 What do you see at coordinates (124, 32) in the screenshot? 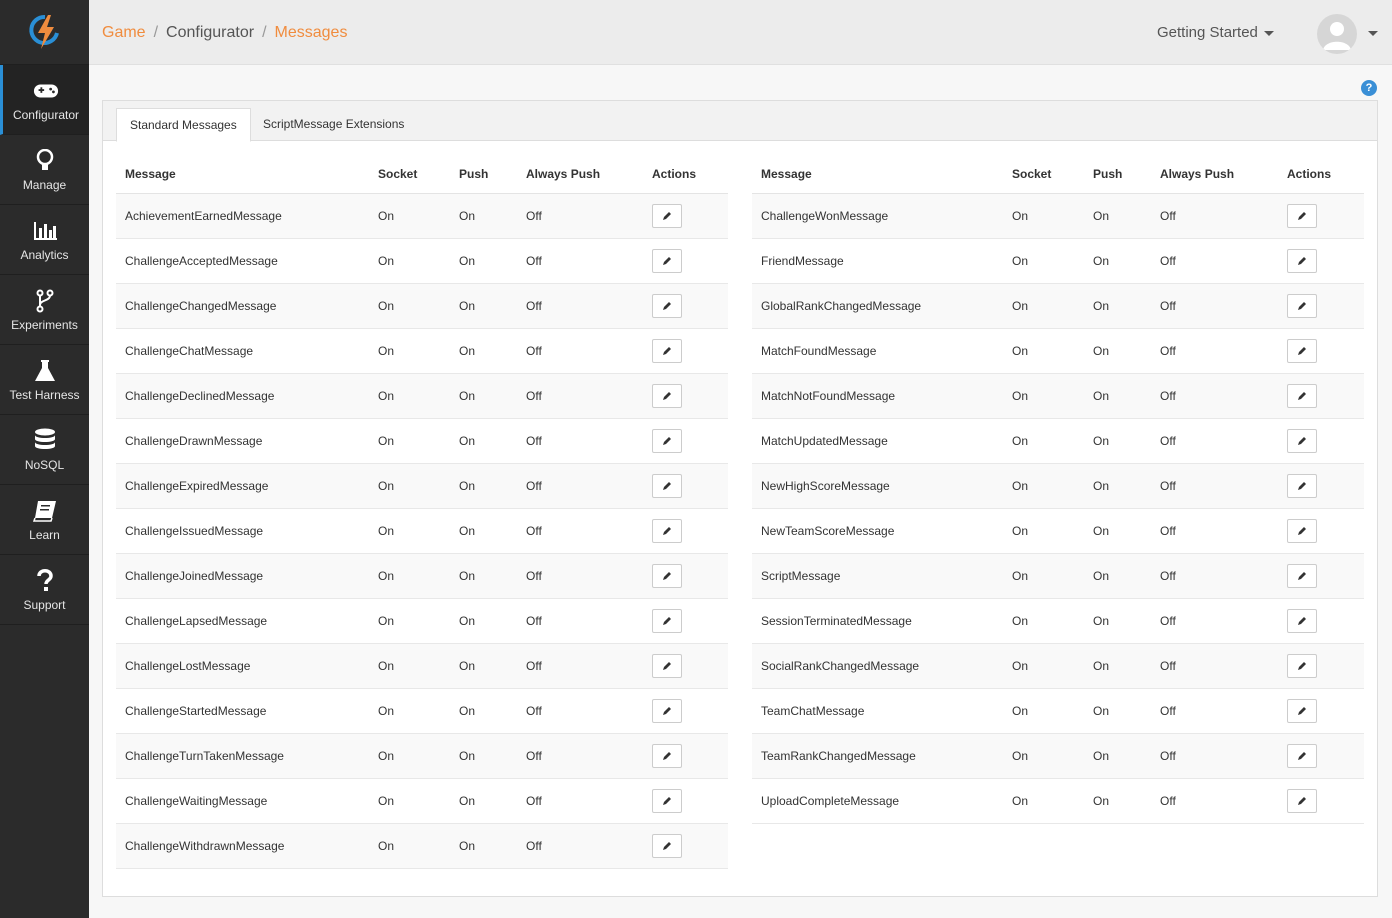
I see `breadcrumb-game: Game` at bounding box center [124, 32].